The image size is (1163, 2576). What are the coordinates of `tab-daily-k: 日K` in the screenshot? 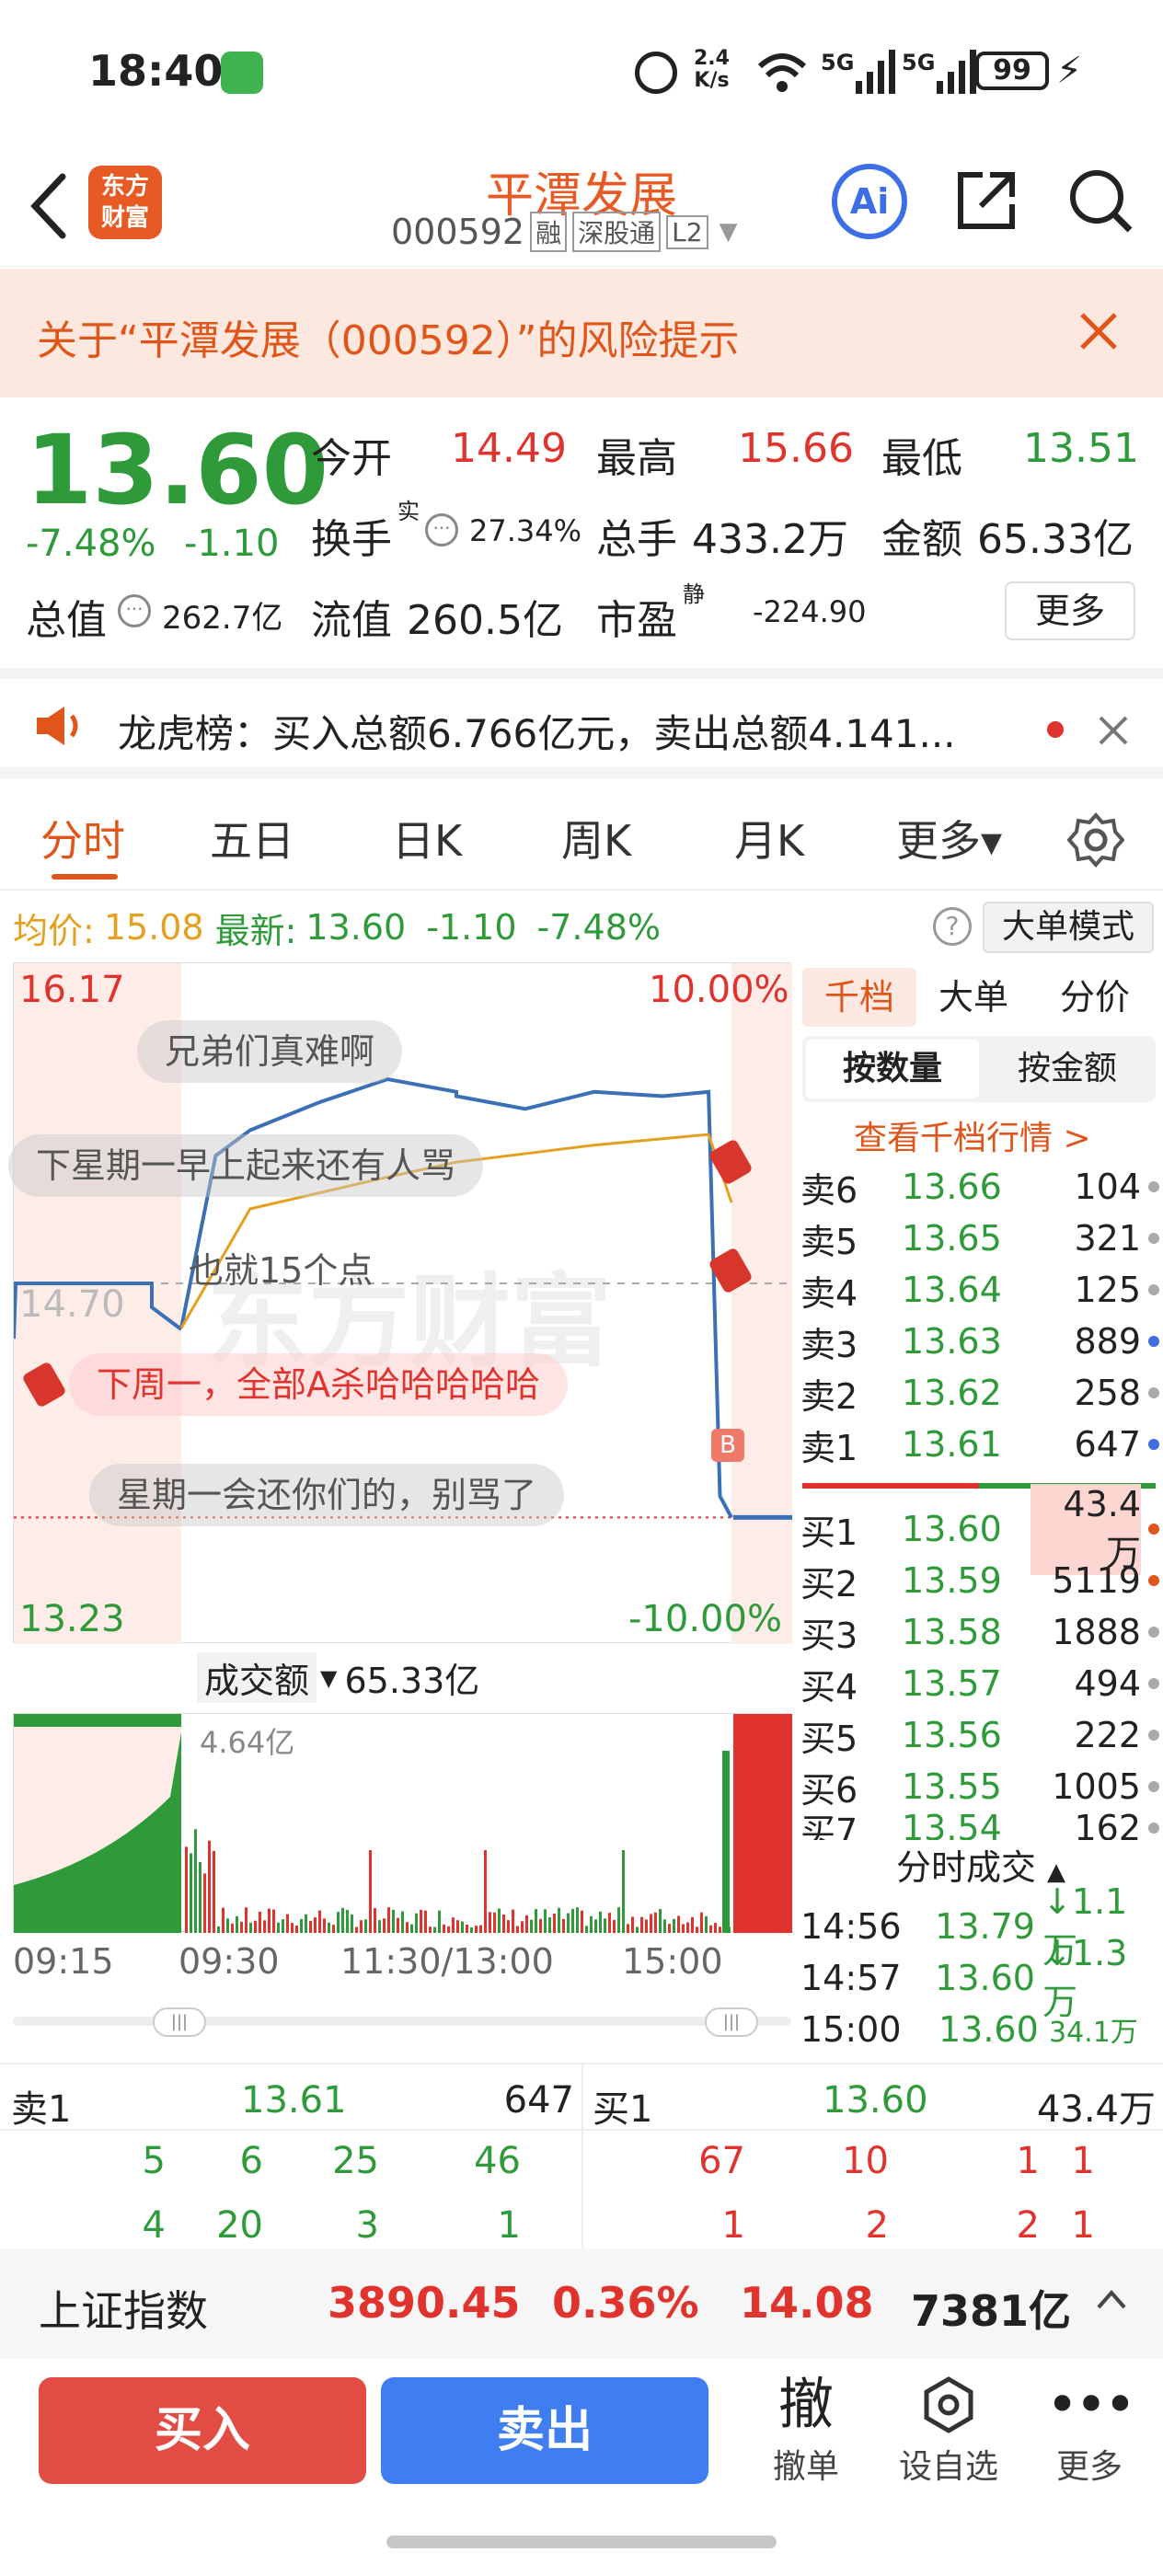 It's located at (427, 838).